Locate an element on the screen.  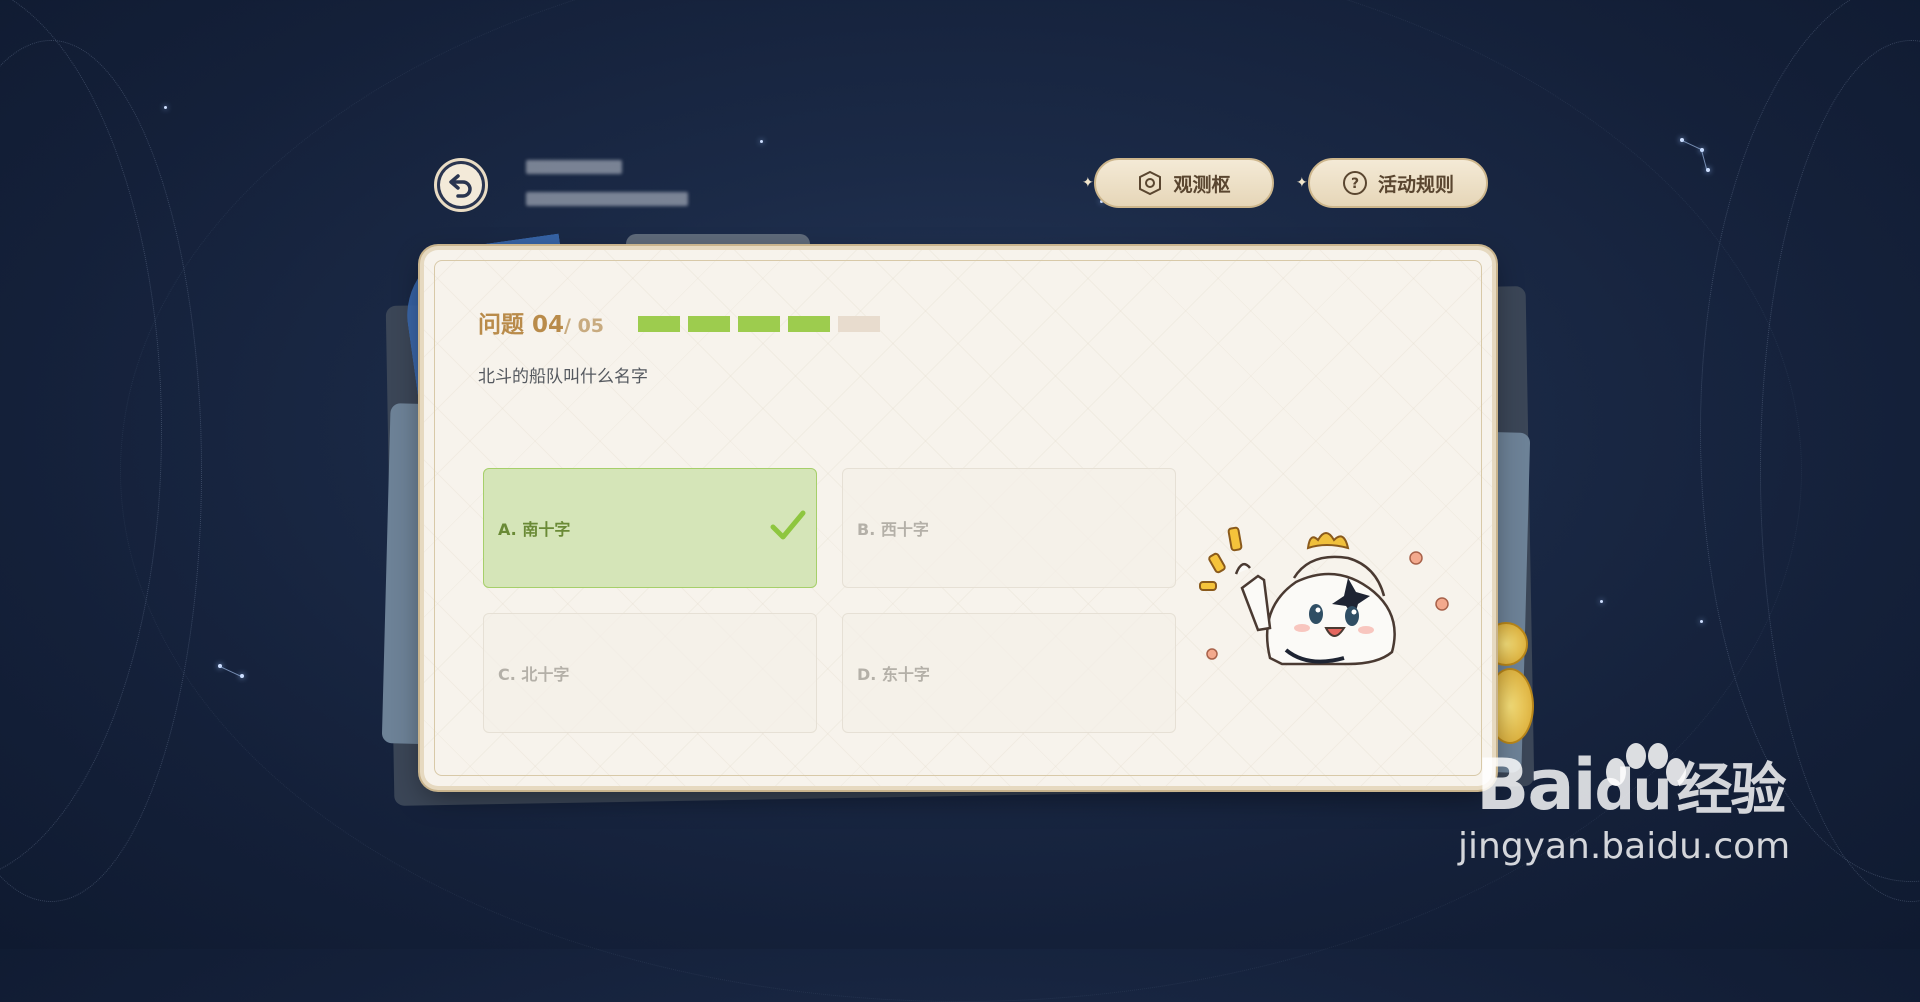
watermark-brand-cn: 经验 is located at coordinates (1731, 790).